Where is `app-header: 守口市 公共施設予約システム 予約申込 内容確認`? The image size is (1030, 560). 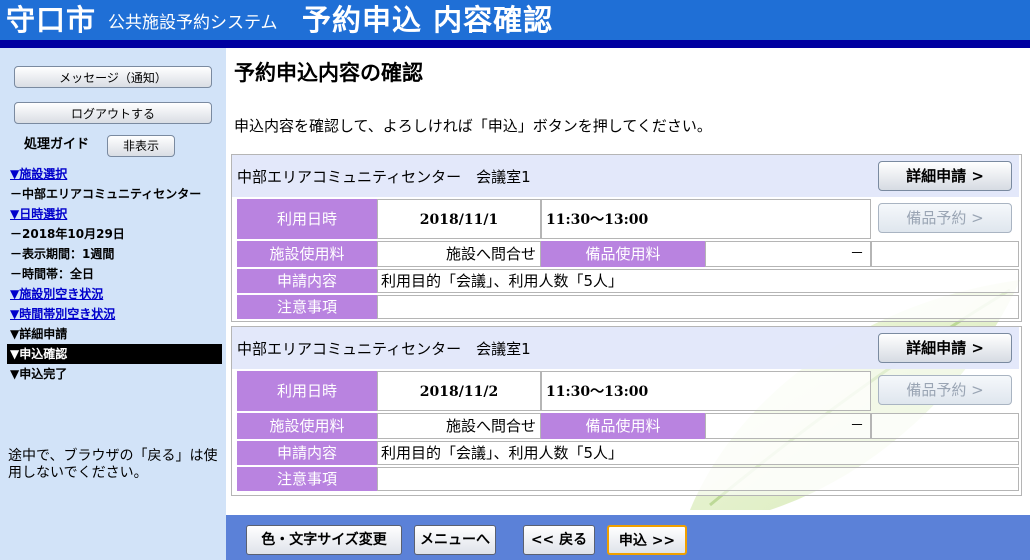 app-header: 守口市 公共施設予約システム 予約申込 内容確認 is located at coordinates (515, 24).